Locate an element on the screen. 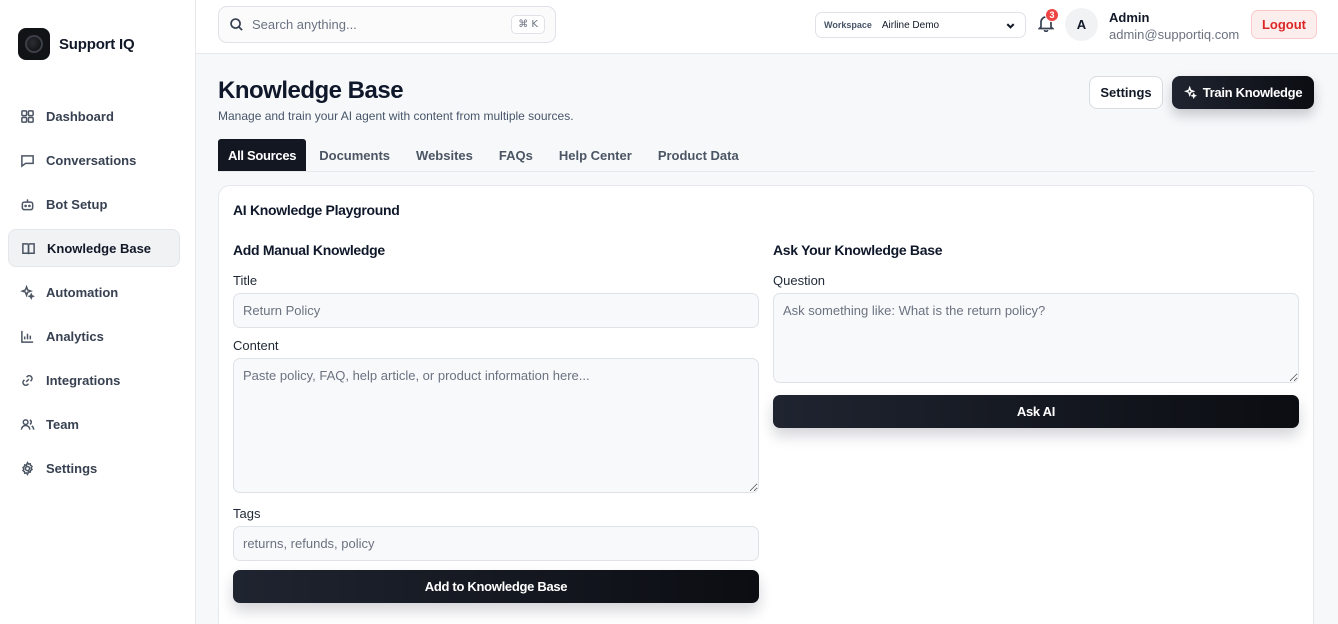 This screenshot has width=1338, height=624. avatar: A is located at coordinates (1081, 24).